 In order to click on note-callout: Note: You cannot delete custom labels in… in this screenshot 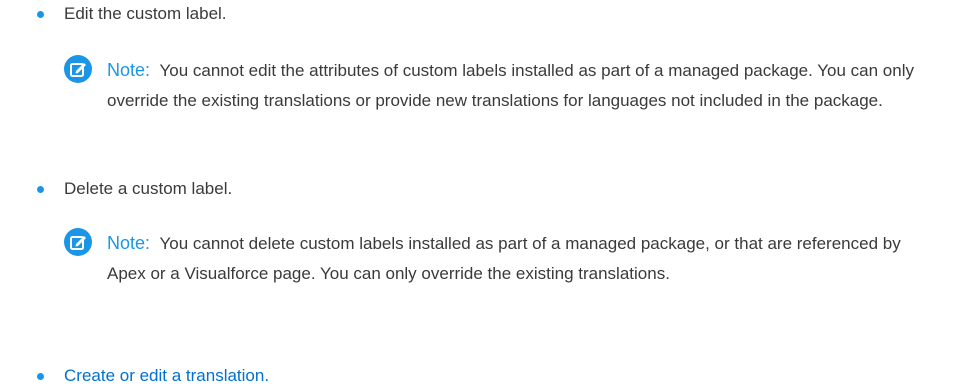, I will do `click(496, 258)`.